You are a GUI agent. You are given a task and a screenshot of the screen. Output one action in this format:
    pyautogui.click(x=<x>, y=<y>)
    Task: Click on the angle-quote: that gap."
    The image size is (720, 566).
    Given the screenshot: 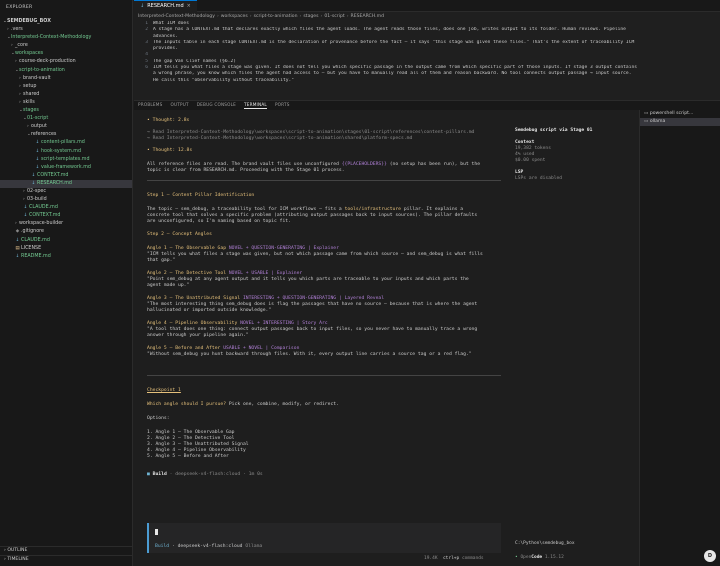 What is the action you would take?
    pyautogui.click(x=161, y=260)
    